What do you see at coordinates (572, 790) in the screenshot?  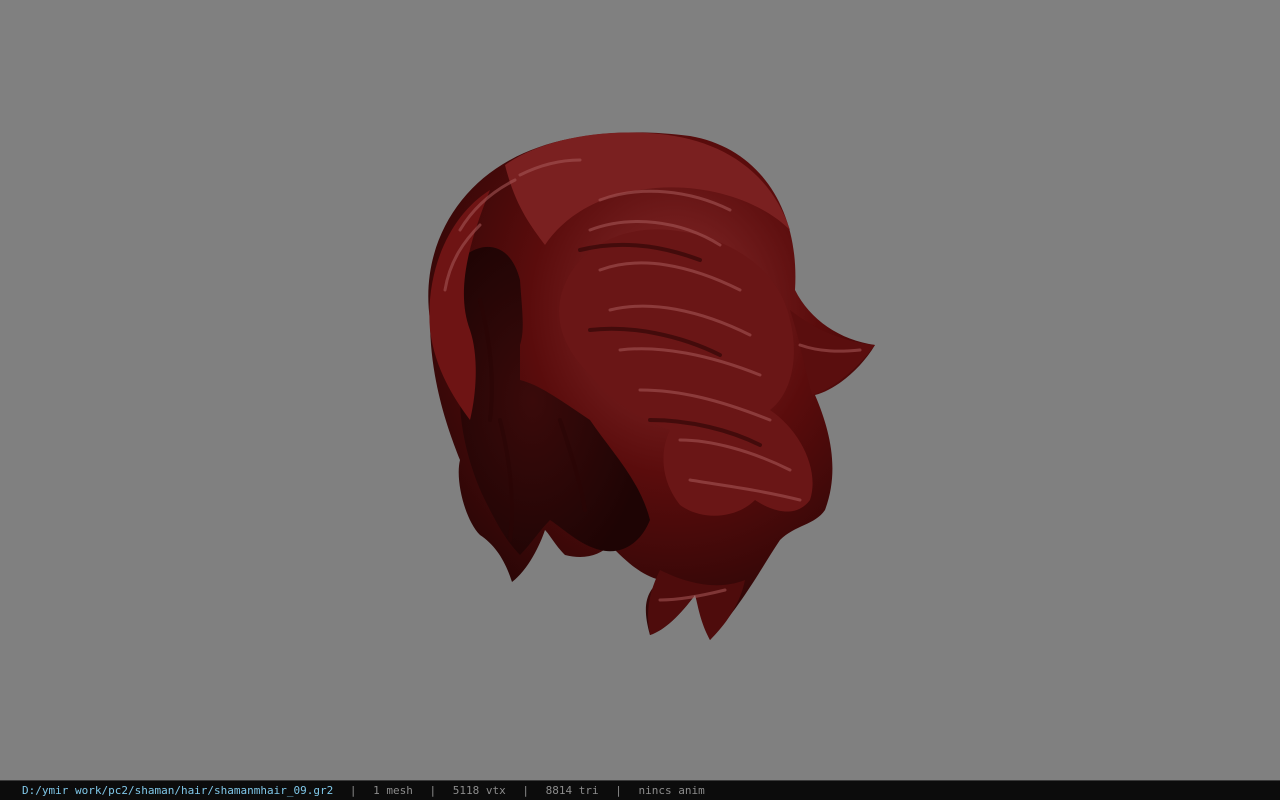 I see `status-triangle-count: 8814 tri` at bounding box center [572, 790].